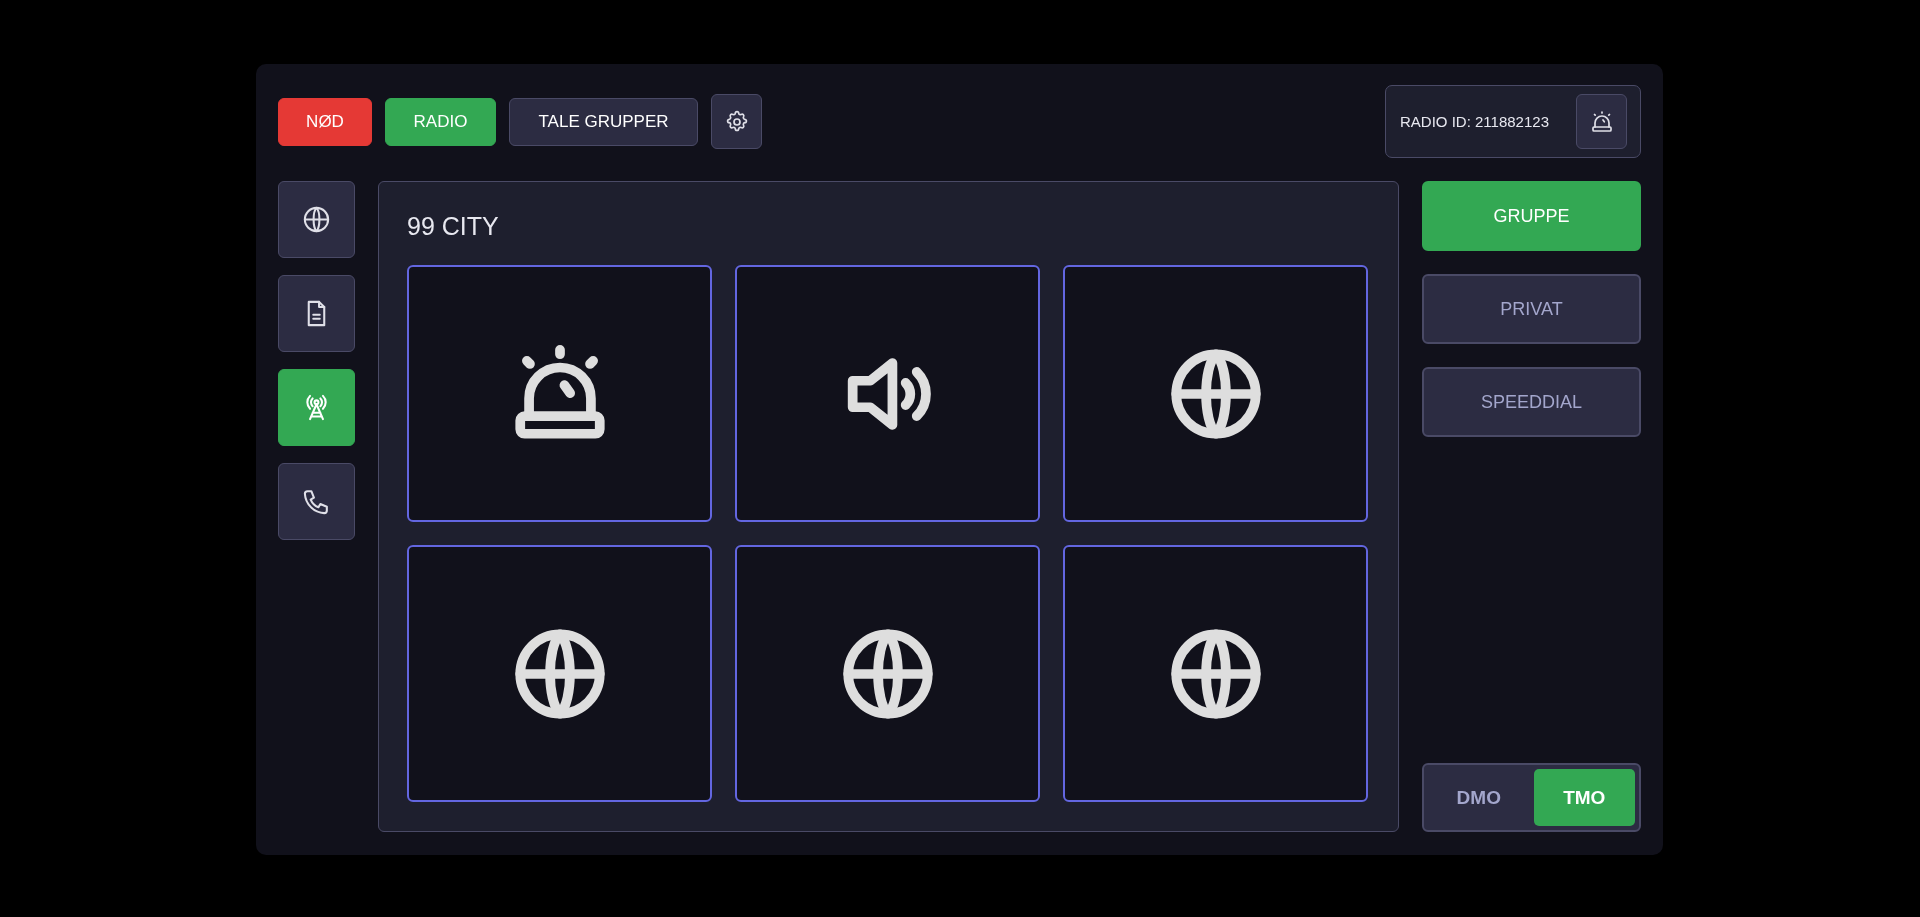 The image size is (1920, 917). Describe the element at coordinates (1531, 309) in the screenshot. I see `mode-button: PRIVAT` at that location.